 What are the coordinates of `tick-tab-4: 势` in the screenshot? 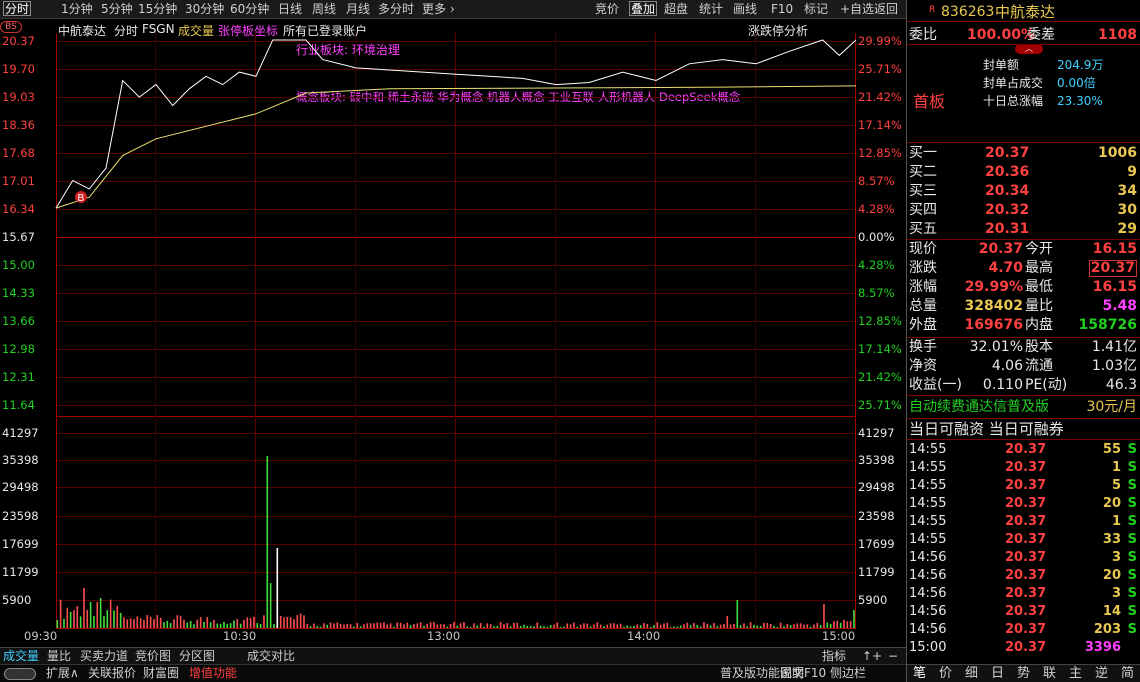 It's located at (1023, 673).